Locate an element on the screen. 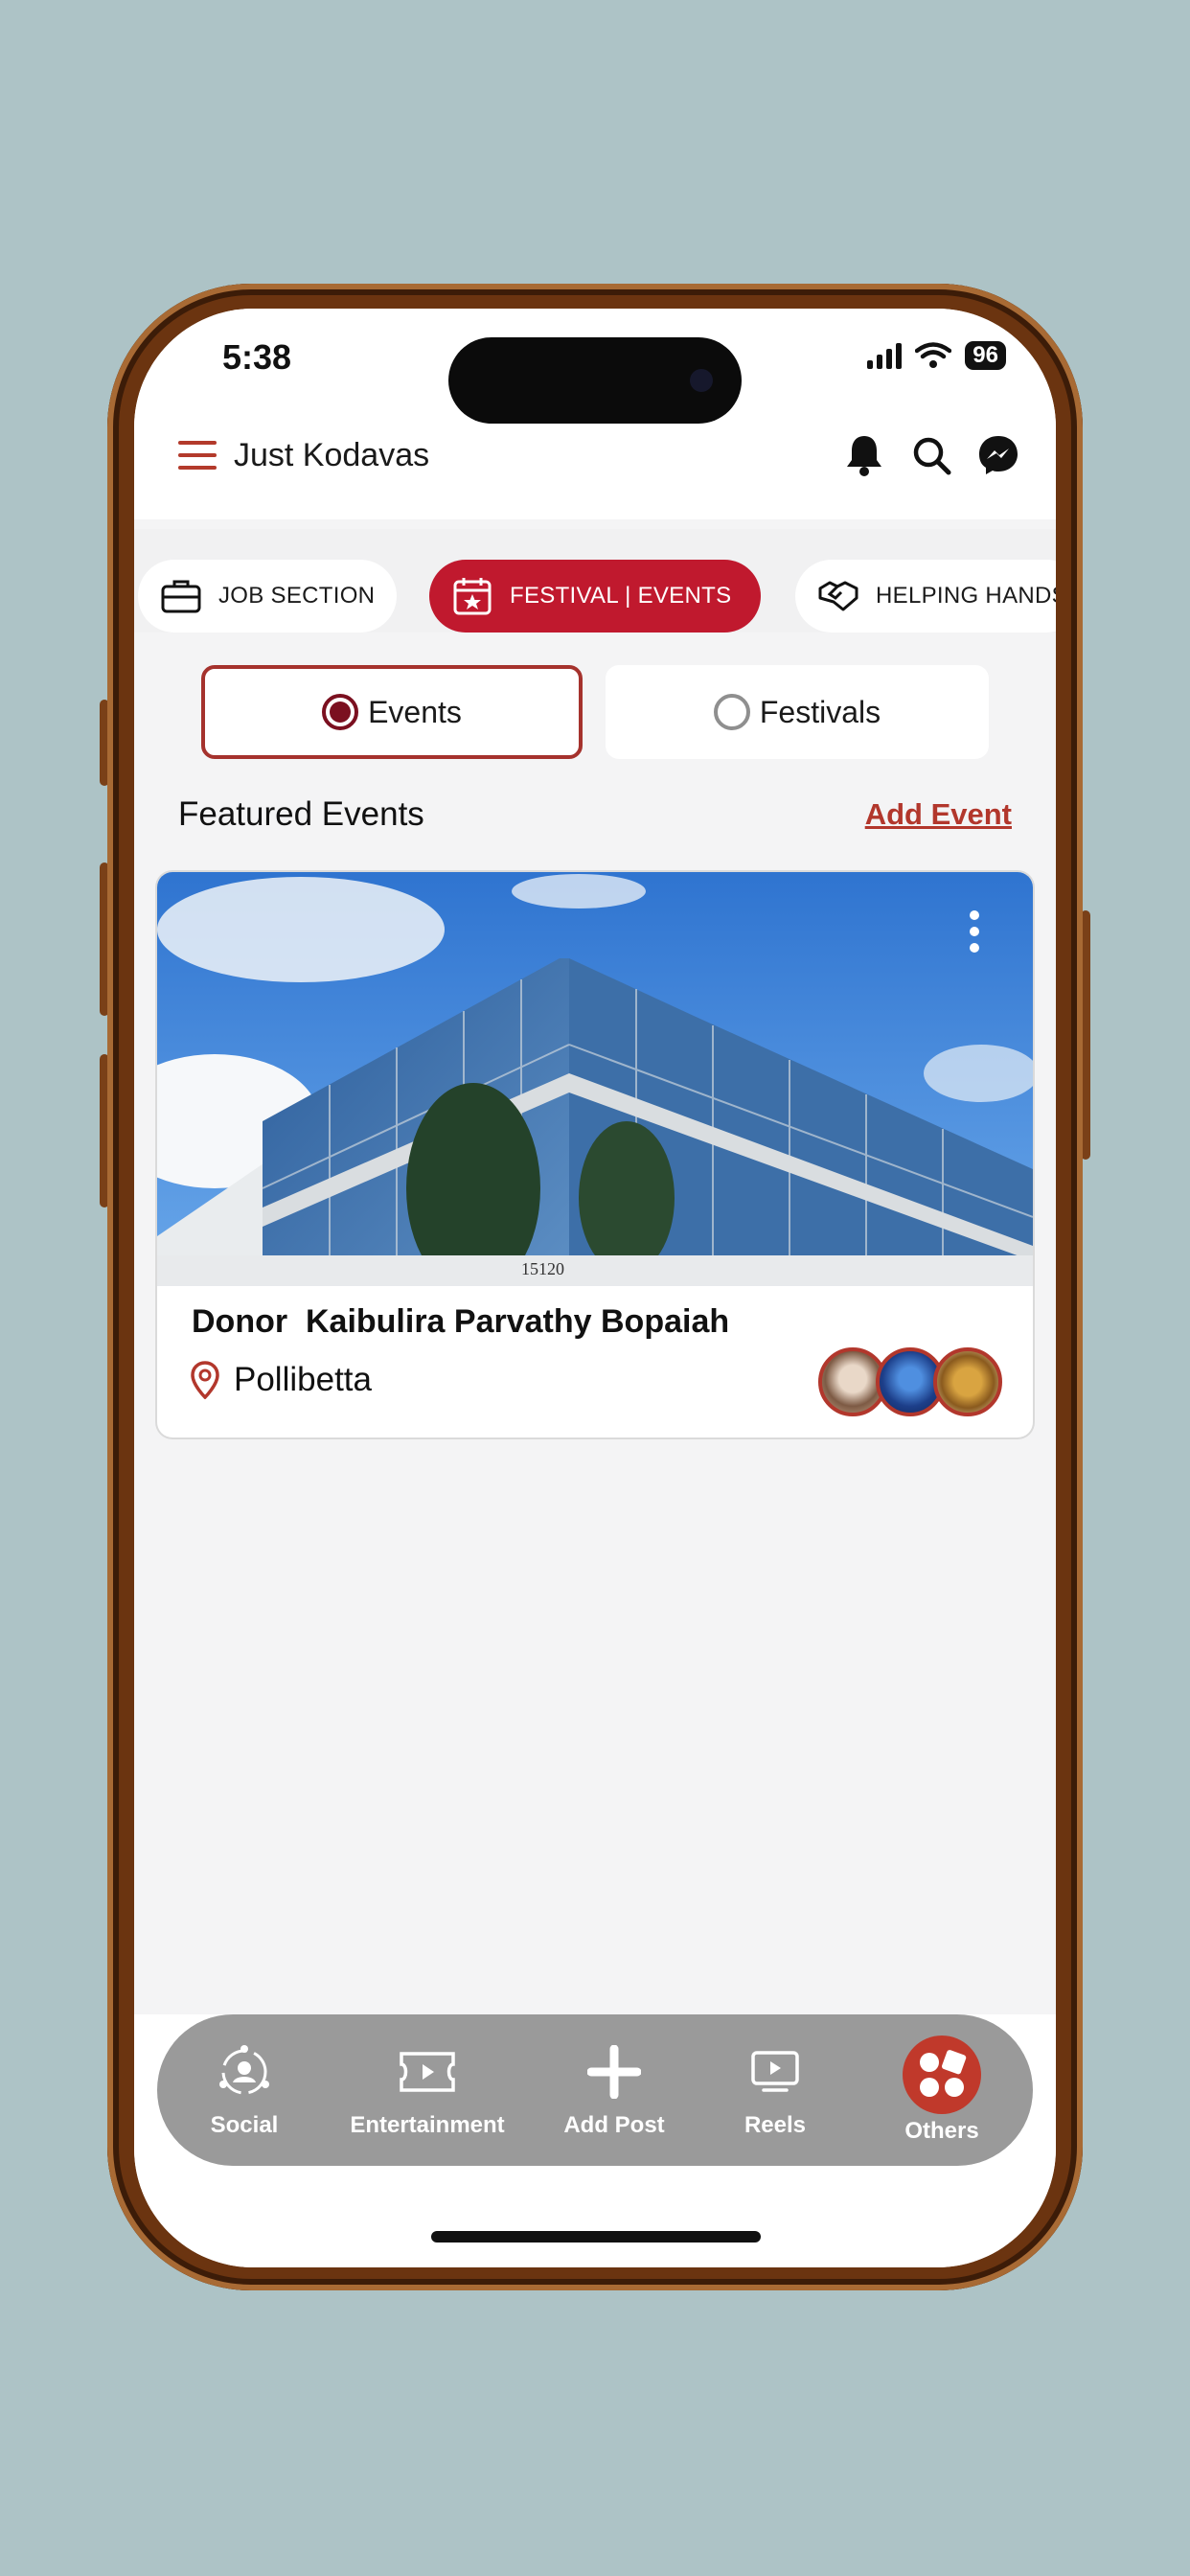 This screenshot has height=2576, width=1190. wifi-icon is located at coordinates (934, 355).